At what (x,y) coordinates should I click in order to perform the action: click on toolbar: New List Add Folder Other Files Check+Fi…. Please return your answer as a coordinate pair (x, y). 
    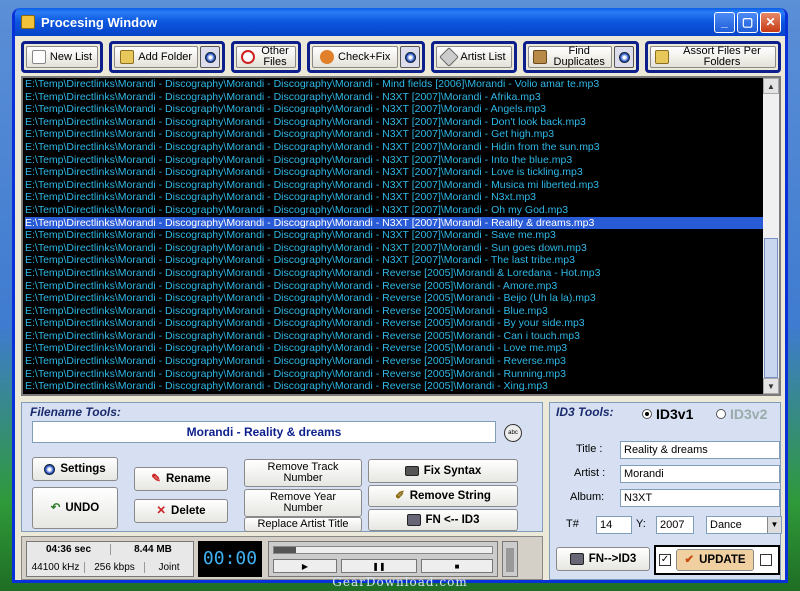
    Looking at the image, I should click on (401, 58).